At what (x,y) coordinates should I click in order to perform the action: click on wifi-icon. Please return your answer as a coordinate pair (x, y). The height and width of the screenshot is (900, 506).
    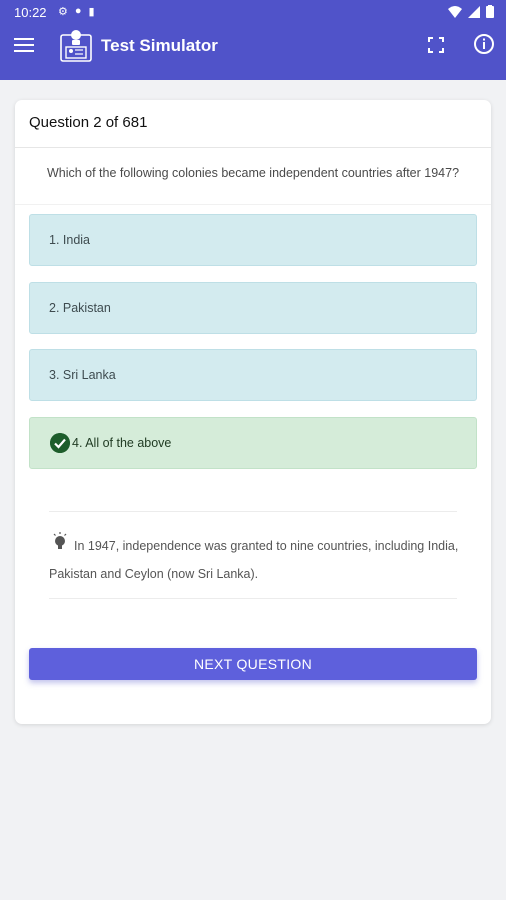
    Looking at the image, I should click on (455, 11).